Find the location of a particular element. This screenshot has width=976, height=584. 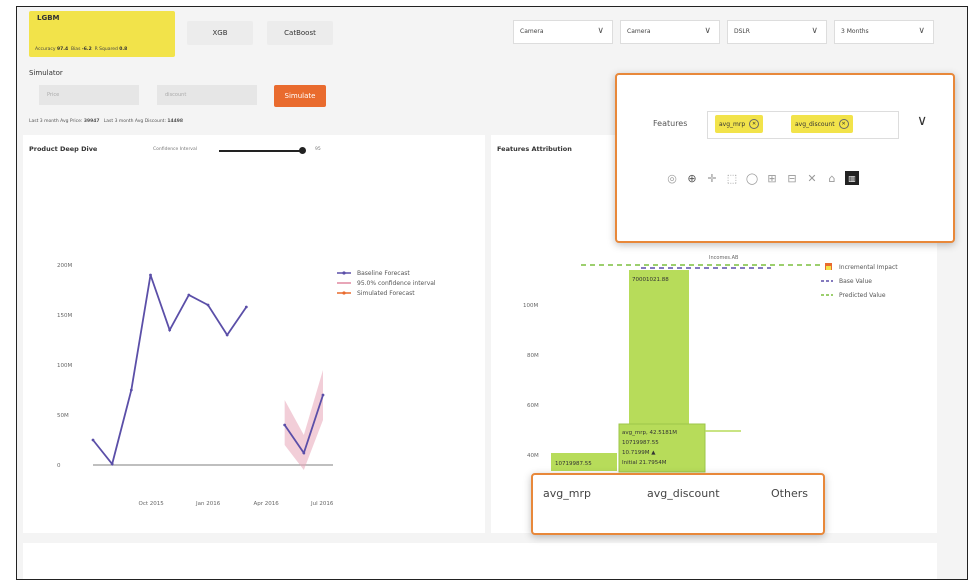

lasso-icon: ◯ is located at coordinates (752, 178).